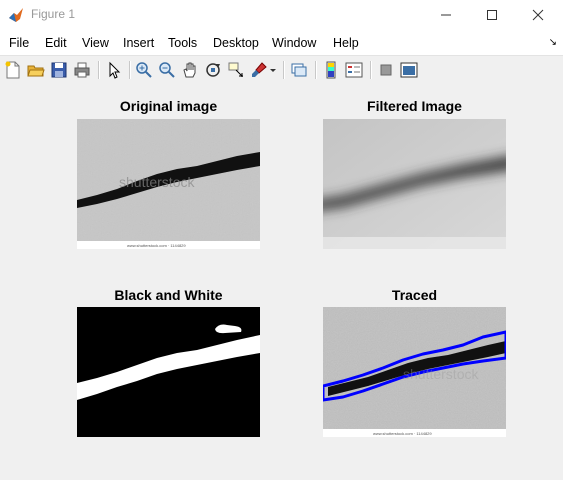 This screenshot has width=563, height=480. I want to click on figure-toolbar, so click(281, 70).